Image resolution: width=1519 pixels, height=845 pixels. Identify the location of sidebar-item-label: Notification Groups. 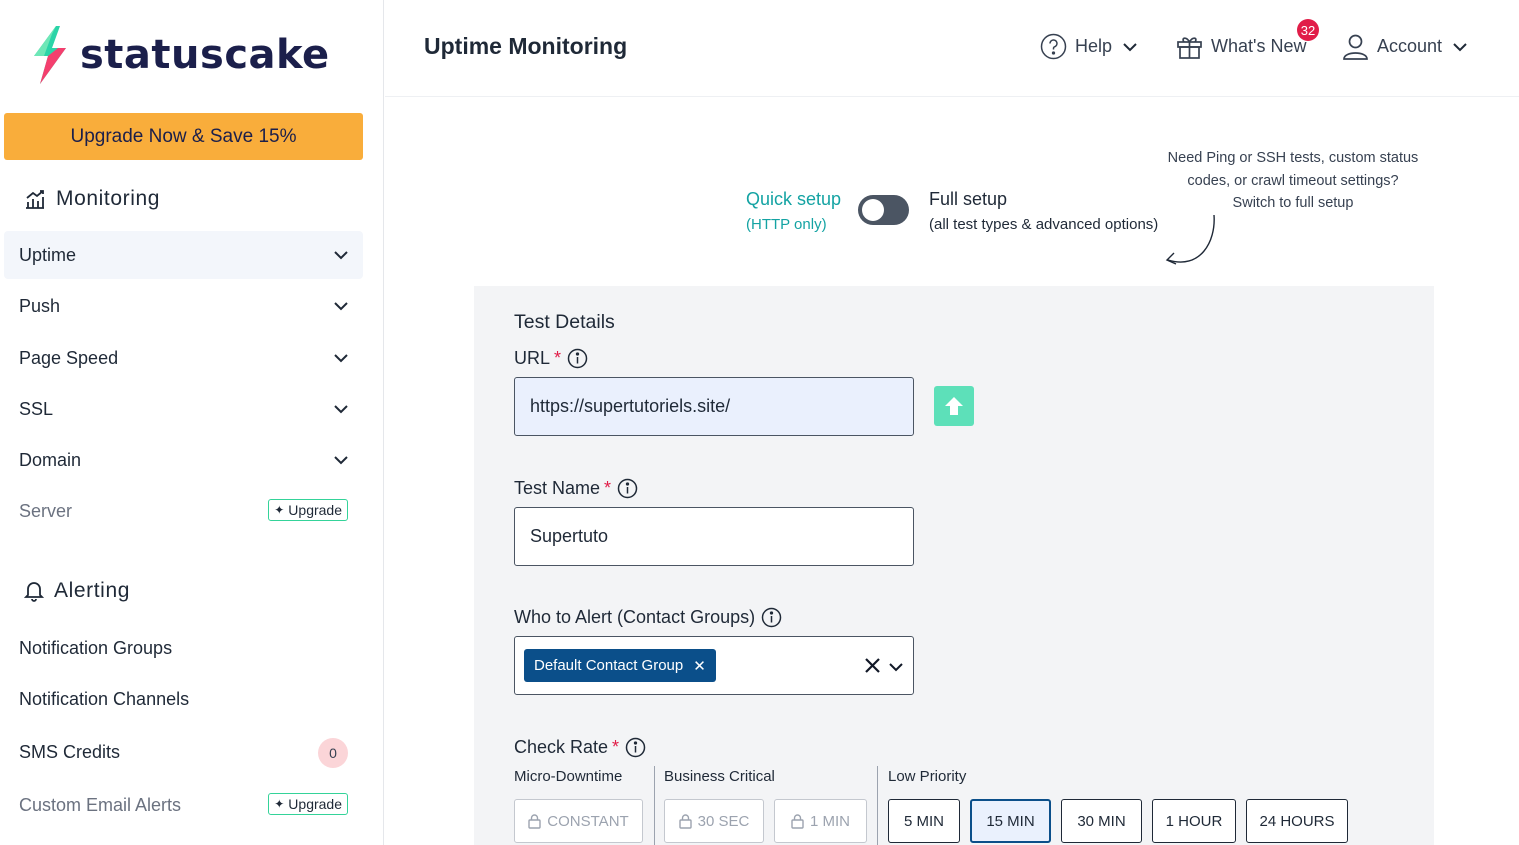
(96, 647).